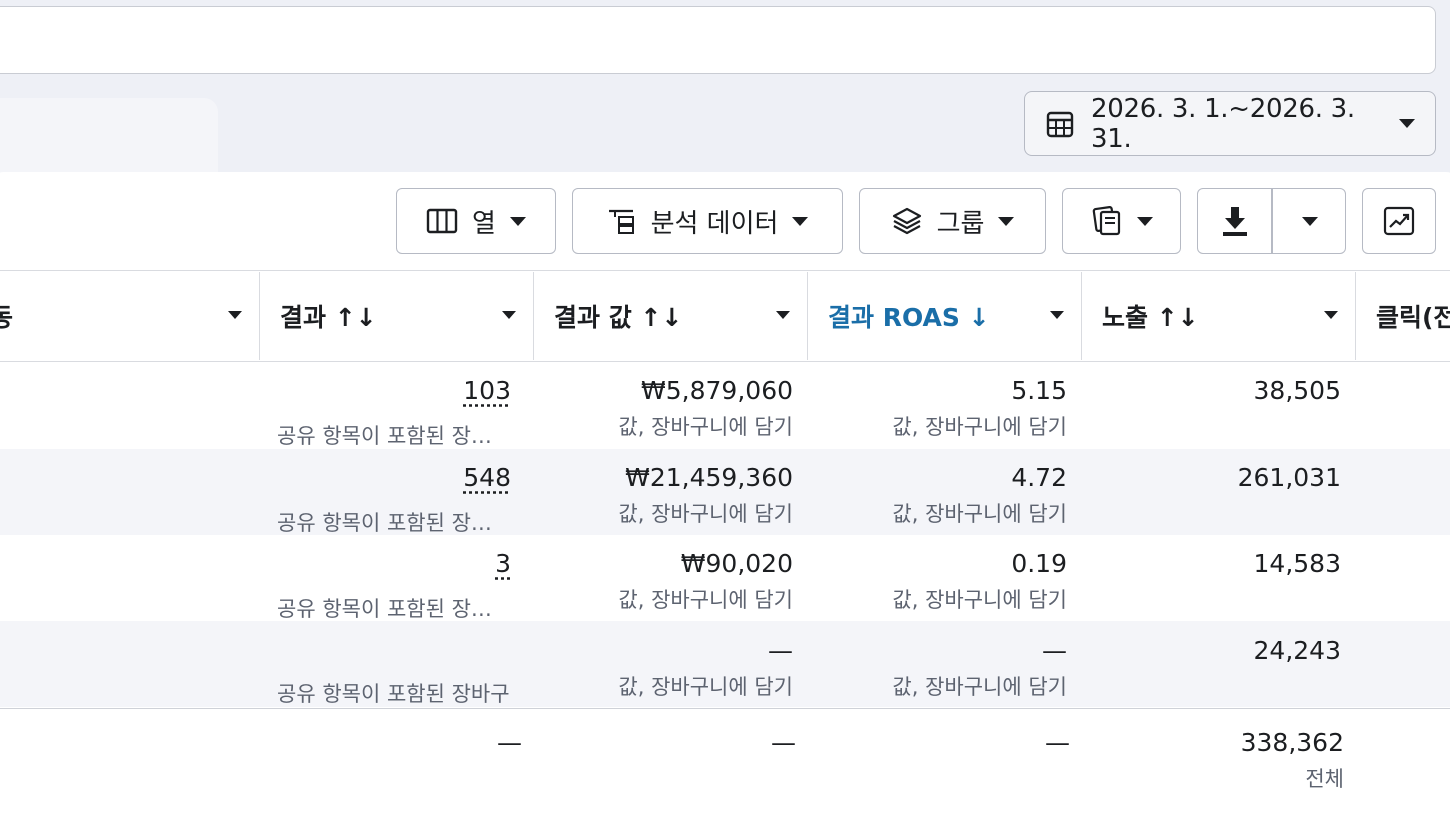  What do you see at coordinates (783, 742) in the screenshot?
I see `total-result-value: —` at bounding box center [783, 742].